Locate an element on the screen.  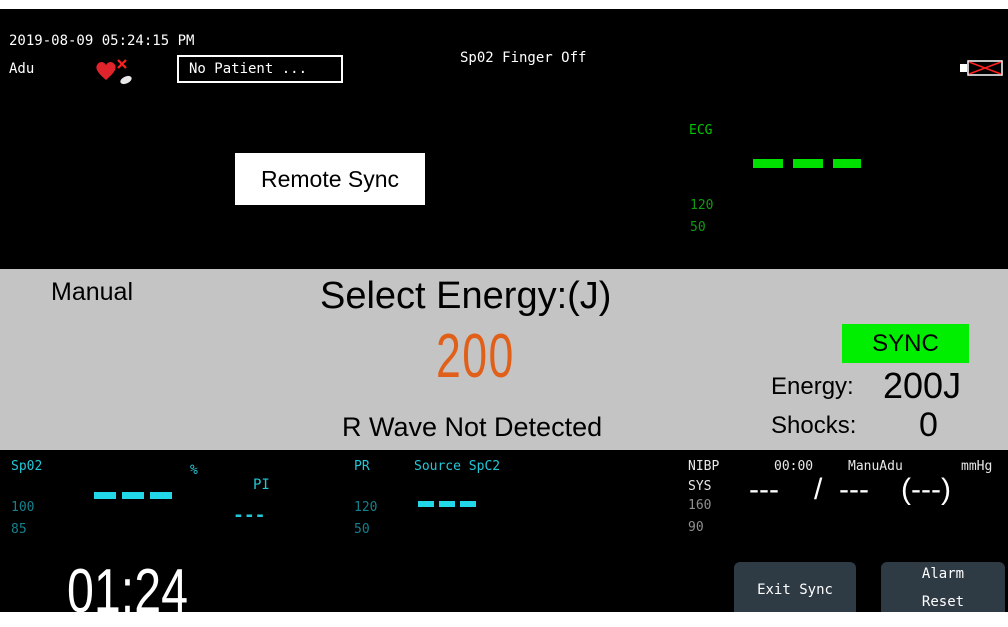
shocks-label: Shocks: is located at coordinates (814, 425).